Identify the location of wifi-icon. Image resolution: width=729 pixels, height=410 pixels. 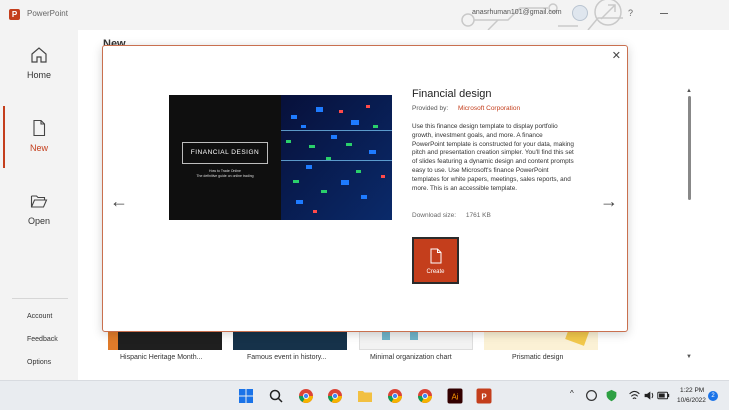
(634, 395).